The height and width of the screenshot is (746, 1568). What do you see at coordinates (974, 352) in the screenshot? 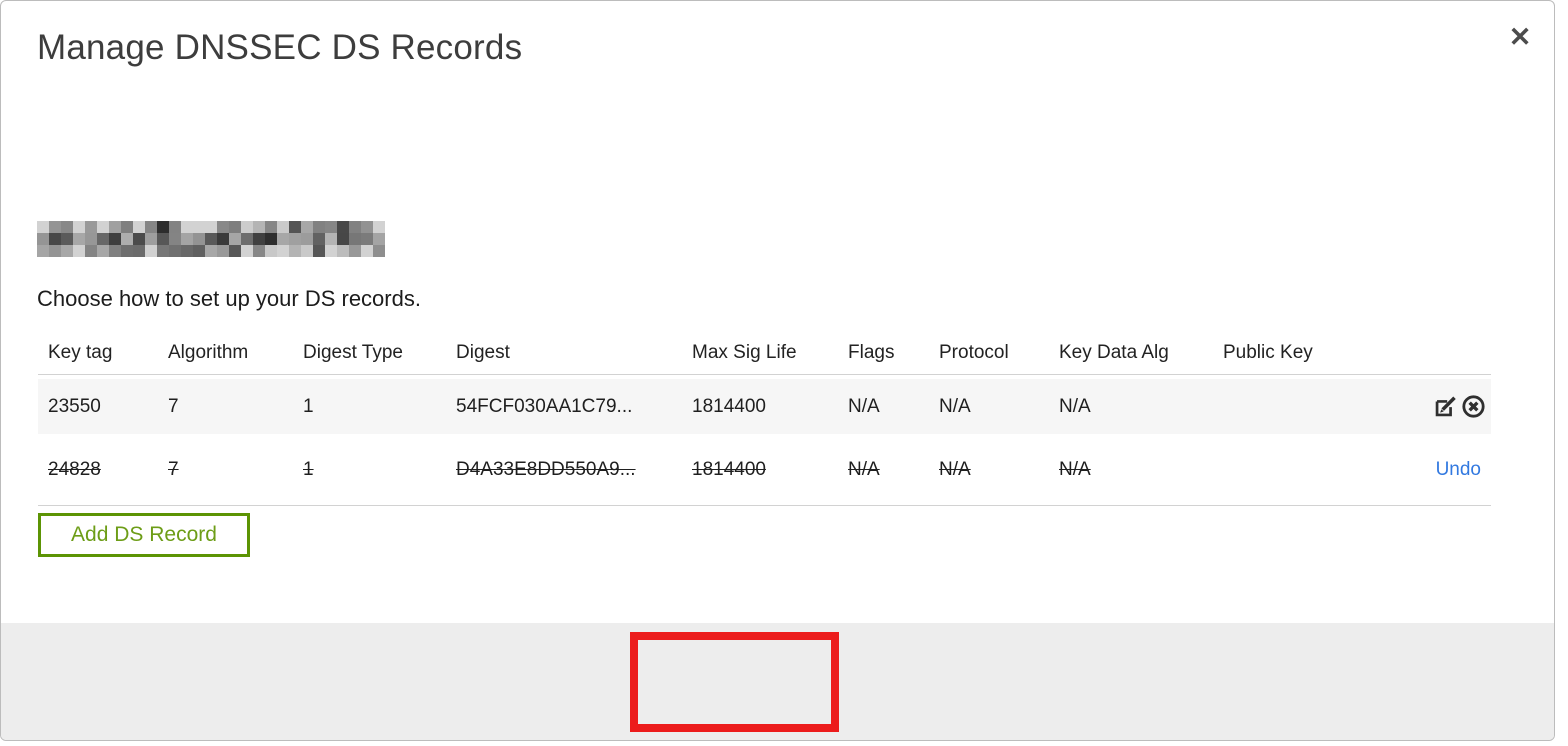
I see `col-header-protocol: Protocol` at bounding box center [974, 352].